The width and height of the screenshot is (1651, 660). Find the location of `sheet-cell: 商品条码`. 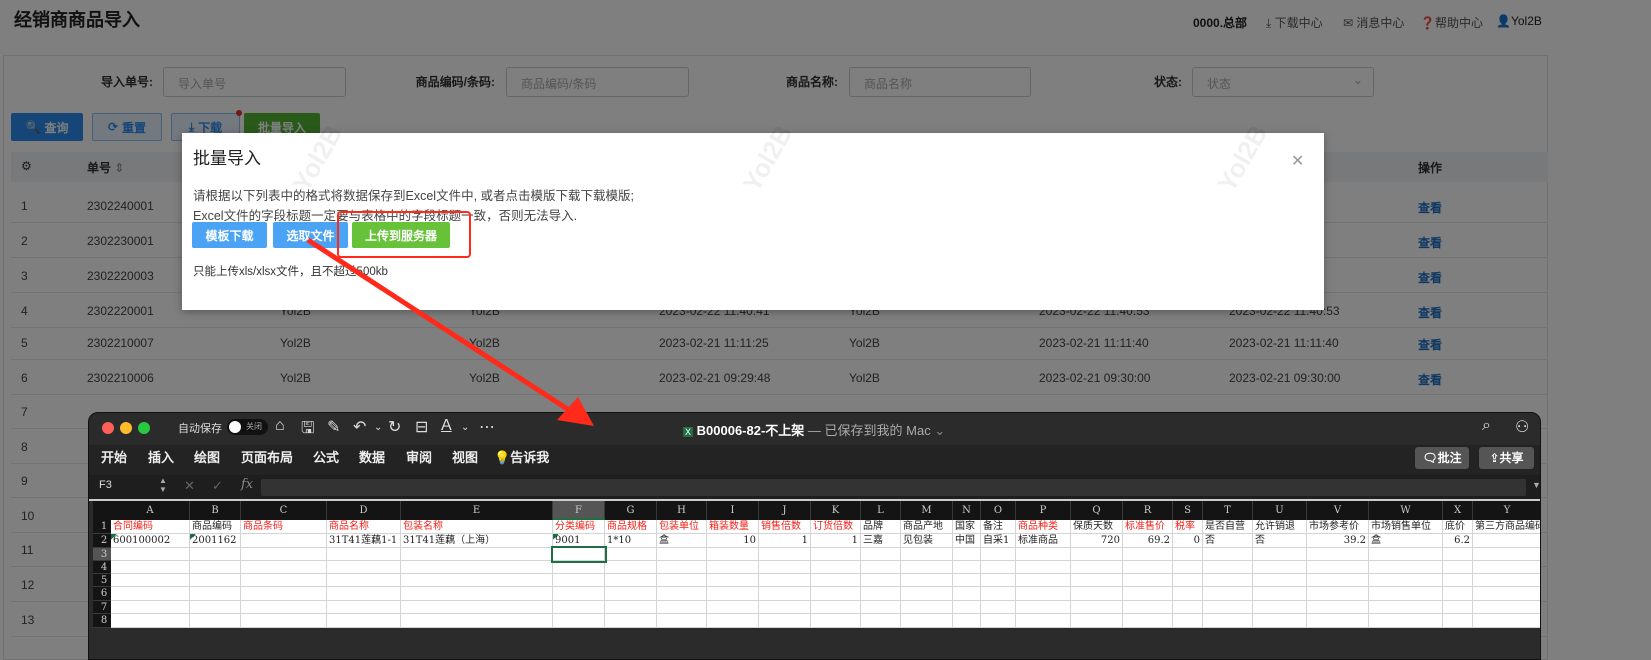

sheet-cell: 商品条码 is located at coordinates (284, 527).